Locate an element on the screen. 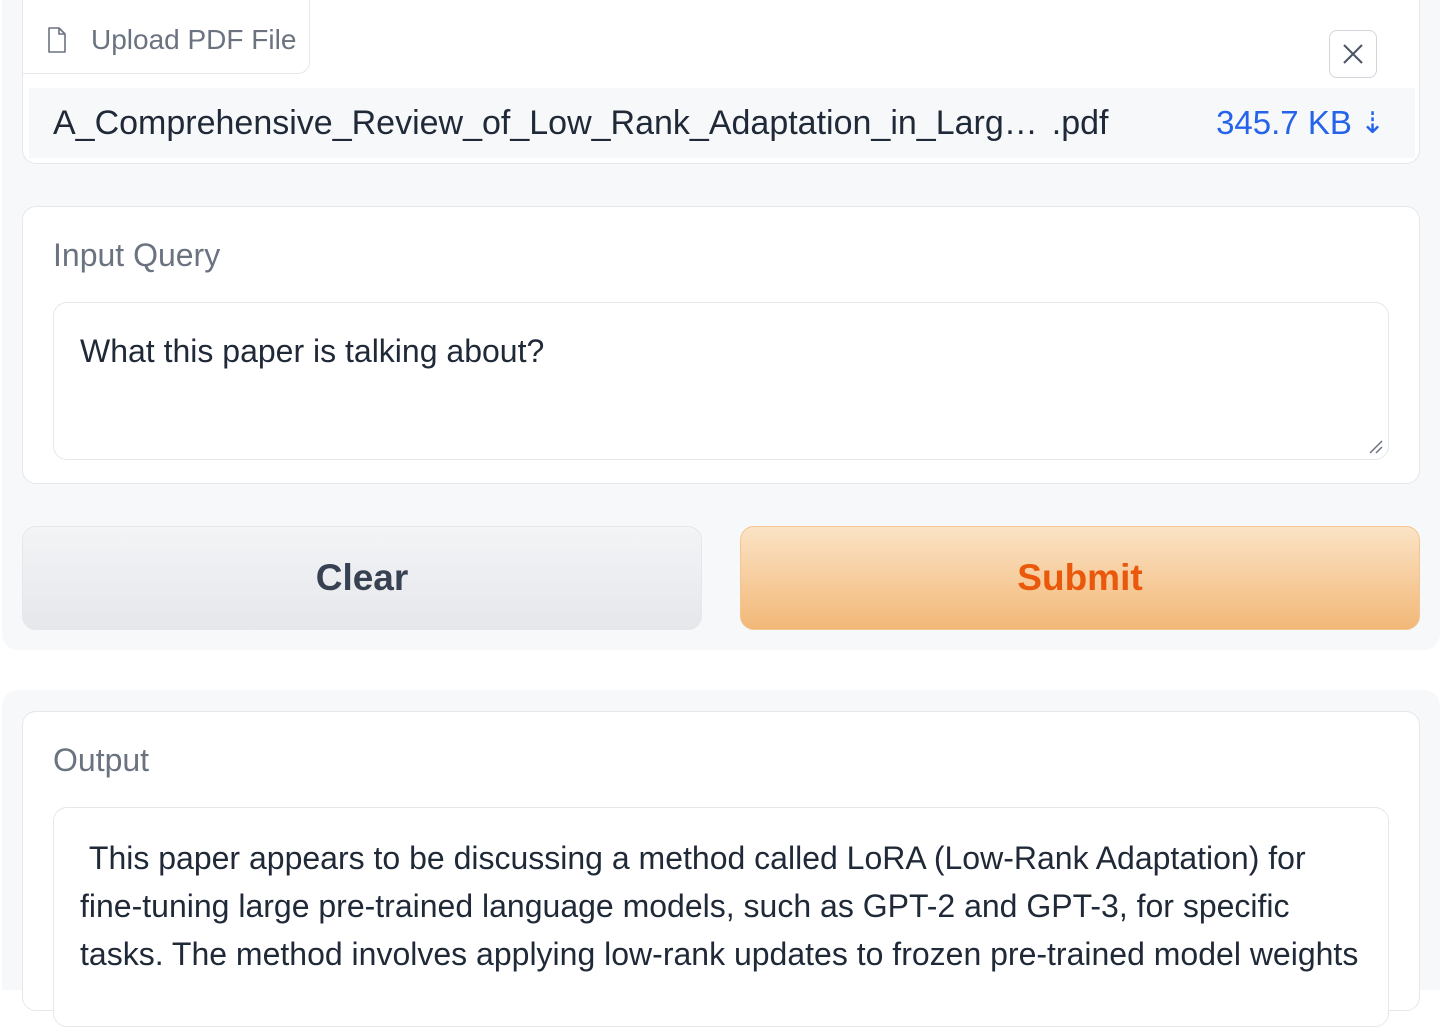 Image resolution: width=1444 pixels, height=1027 pixels. query-text: What this paper is talking about? is located at coordinates (312, 351).